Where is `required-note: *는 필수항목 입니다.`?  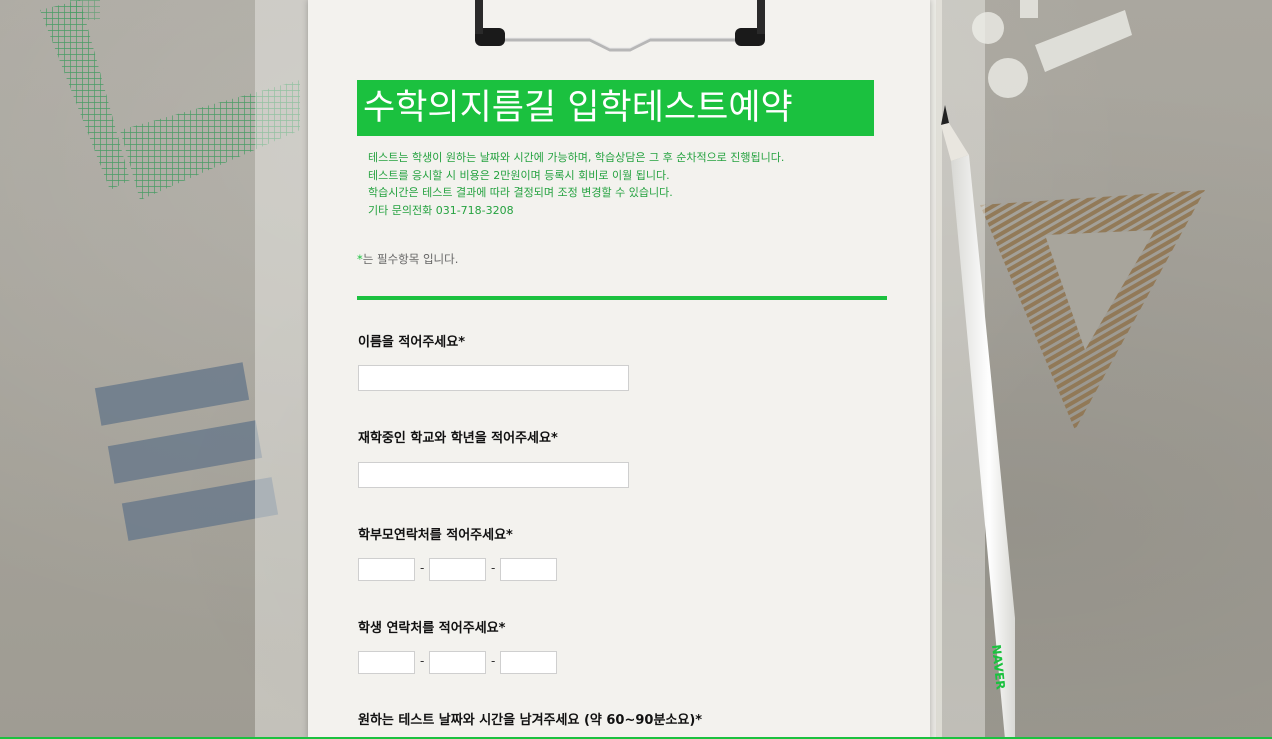 required-note: *는 필수항목 입니다. is located at coordinates (407, 259).